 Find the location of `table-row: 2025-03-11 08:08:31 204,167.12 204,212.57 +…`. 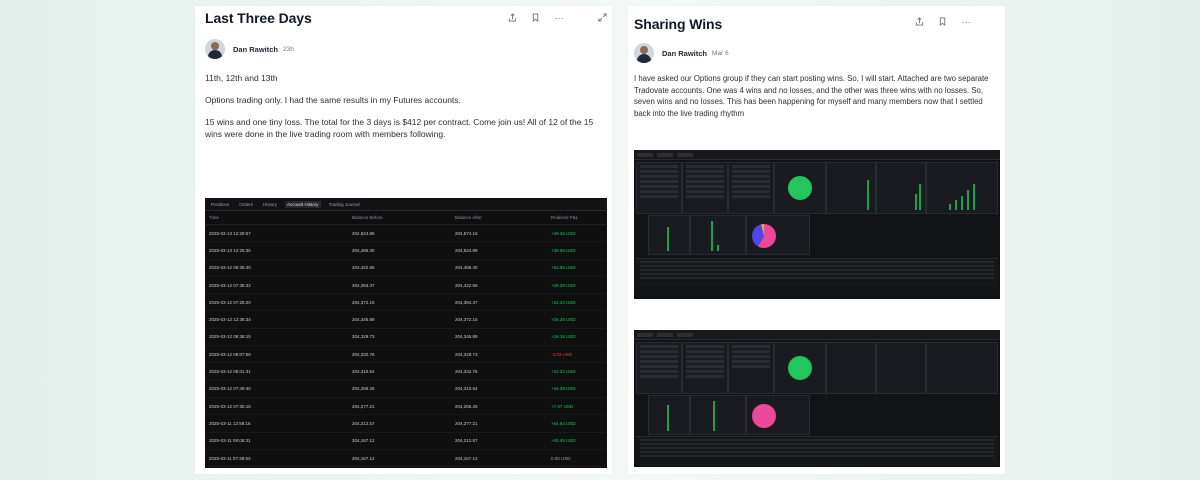

table-row: 2025-03-11 08:08:31 204,167.12 204,212.57 +… is located at coordinates (406, 441).